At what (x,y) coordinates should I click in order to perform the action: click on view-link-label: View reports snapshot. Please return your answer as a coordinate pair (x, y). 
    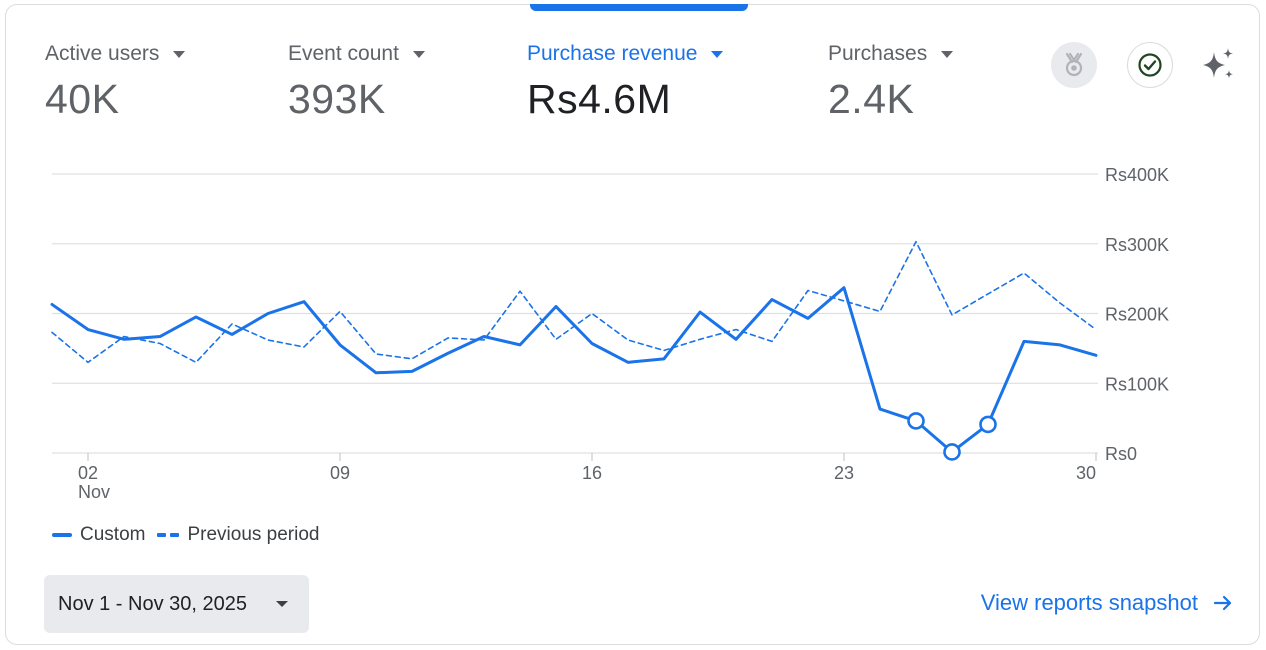
    Looking at the image, I should click on (1089, 602).